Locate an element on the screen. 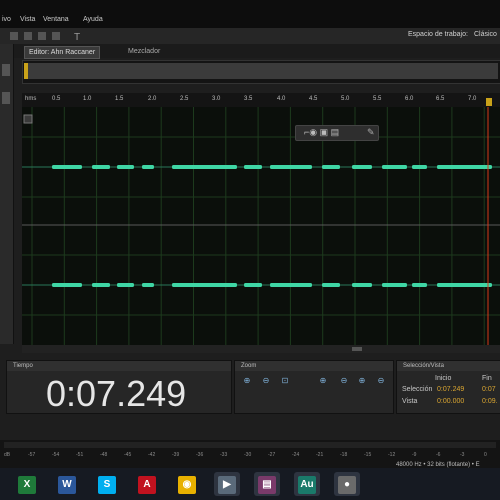  selection-row-label: Selección is located at coordinates (417, 389).